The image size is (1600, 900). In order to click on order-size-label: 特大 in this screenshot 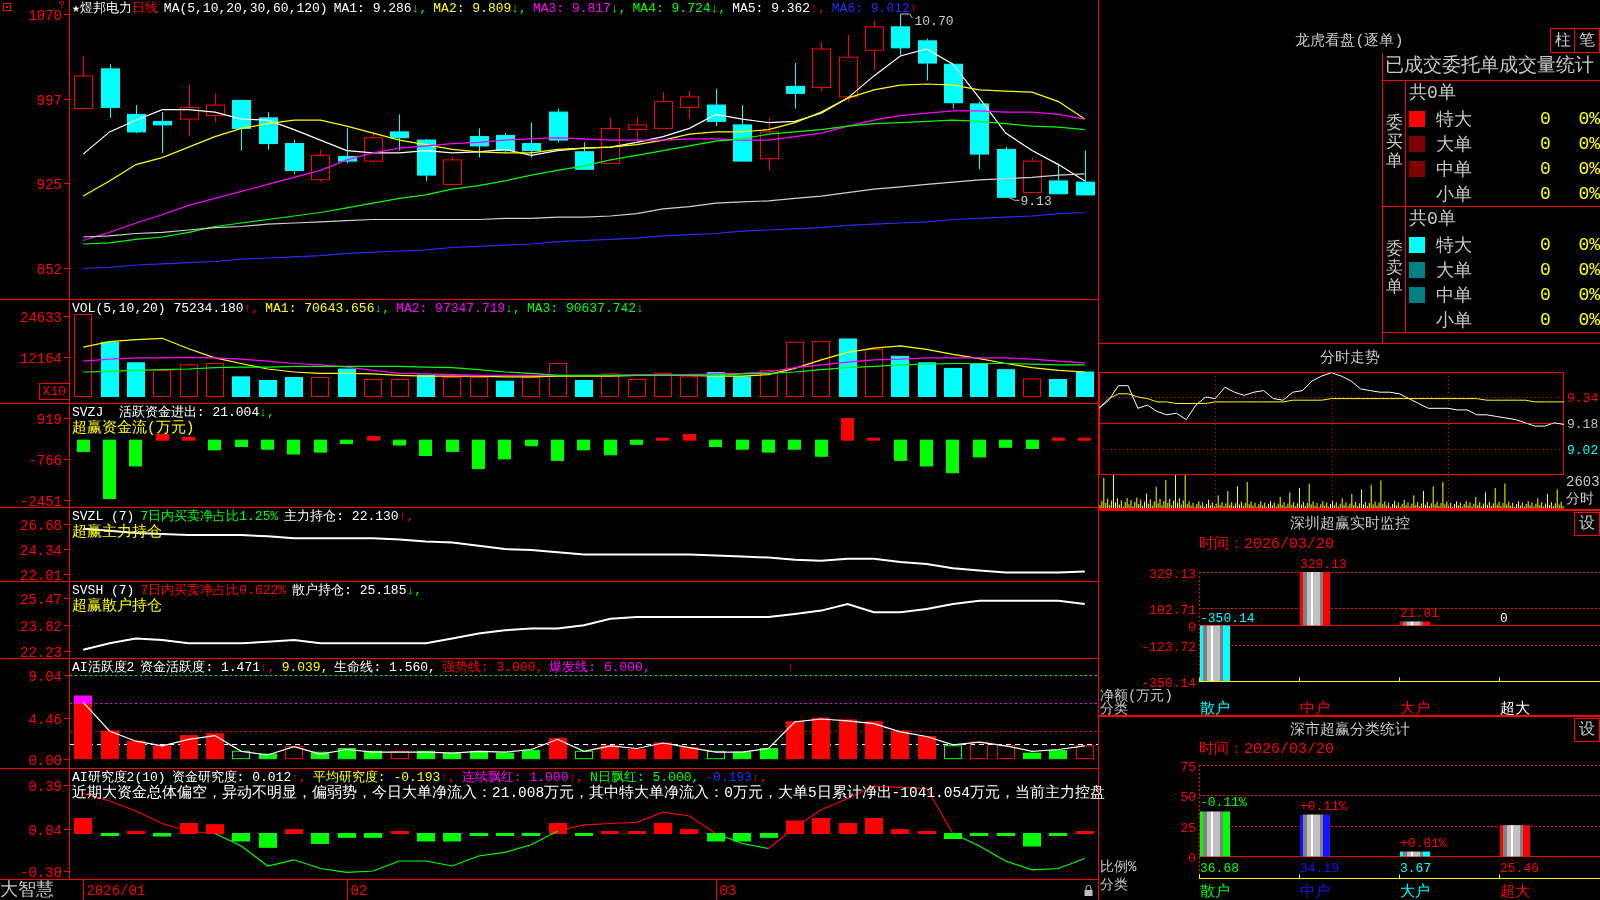, I will do `click(1454, 119)`.